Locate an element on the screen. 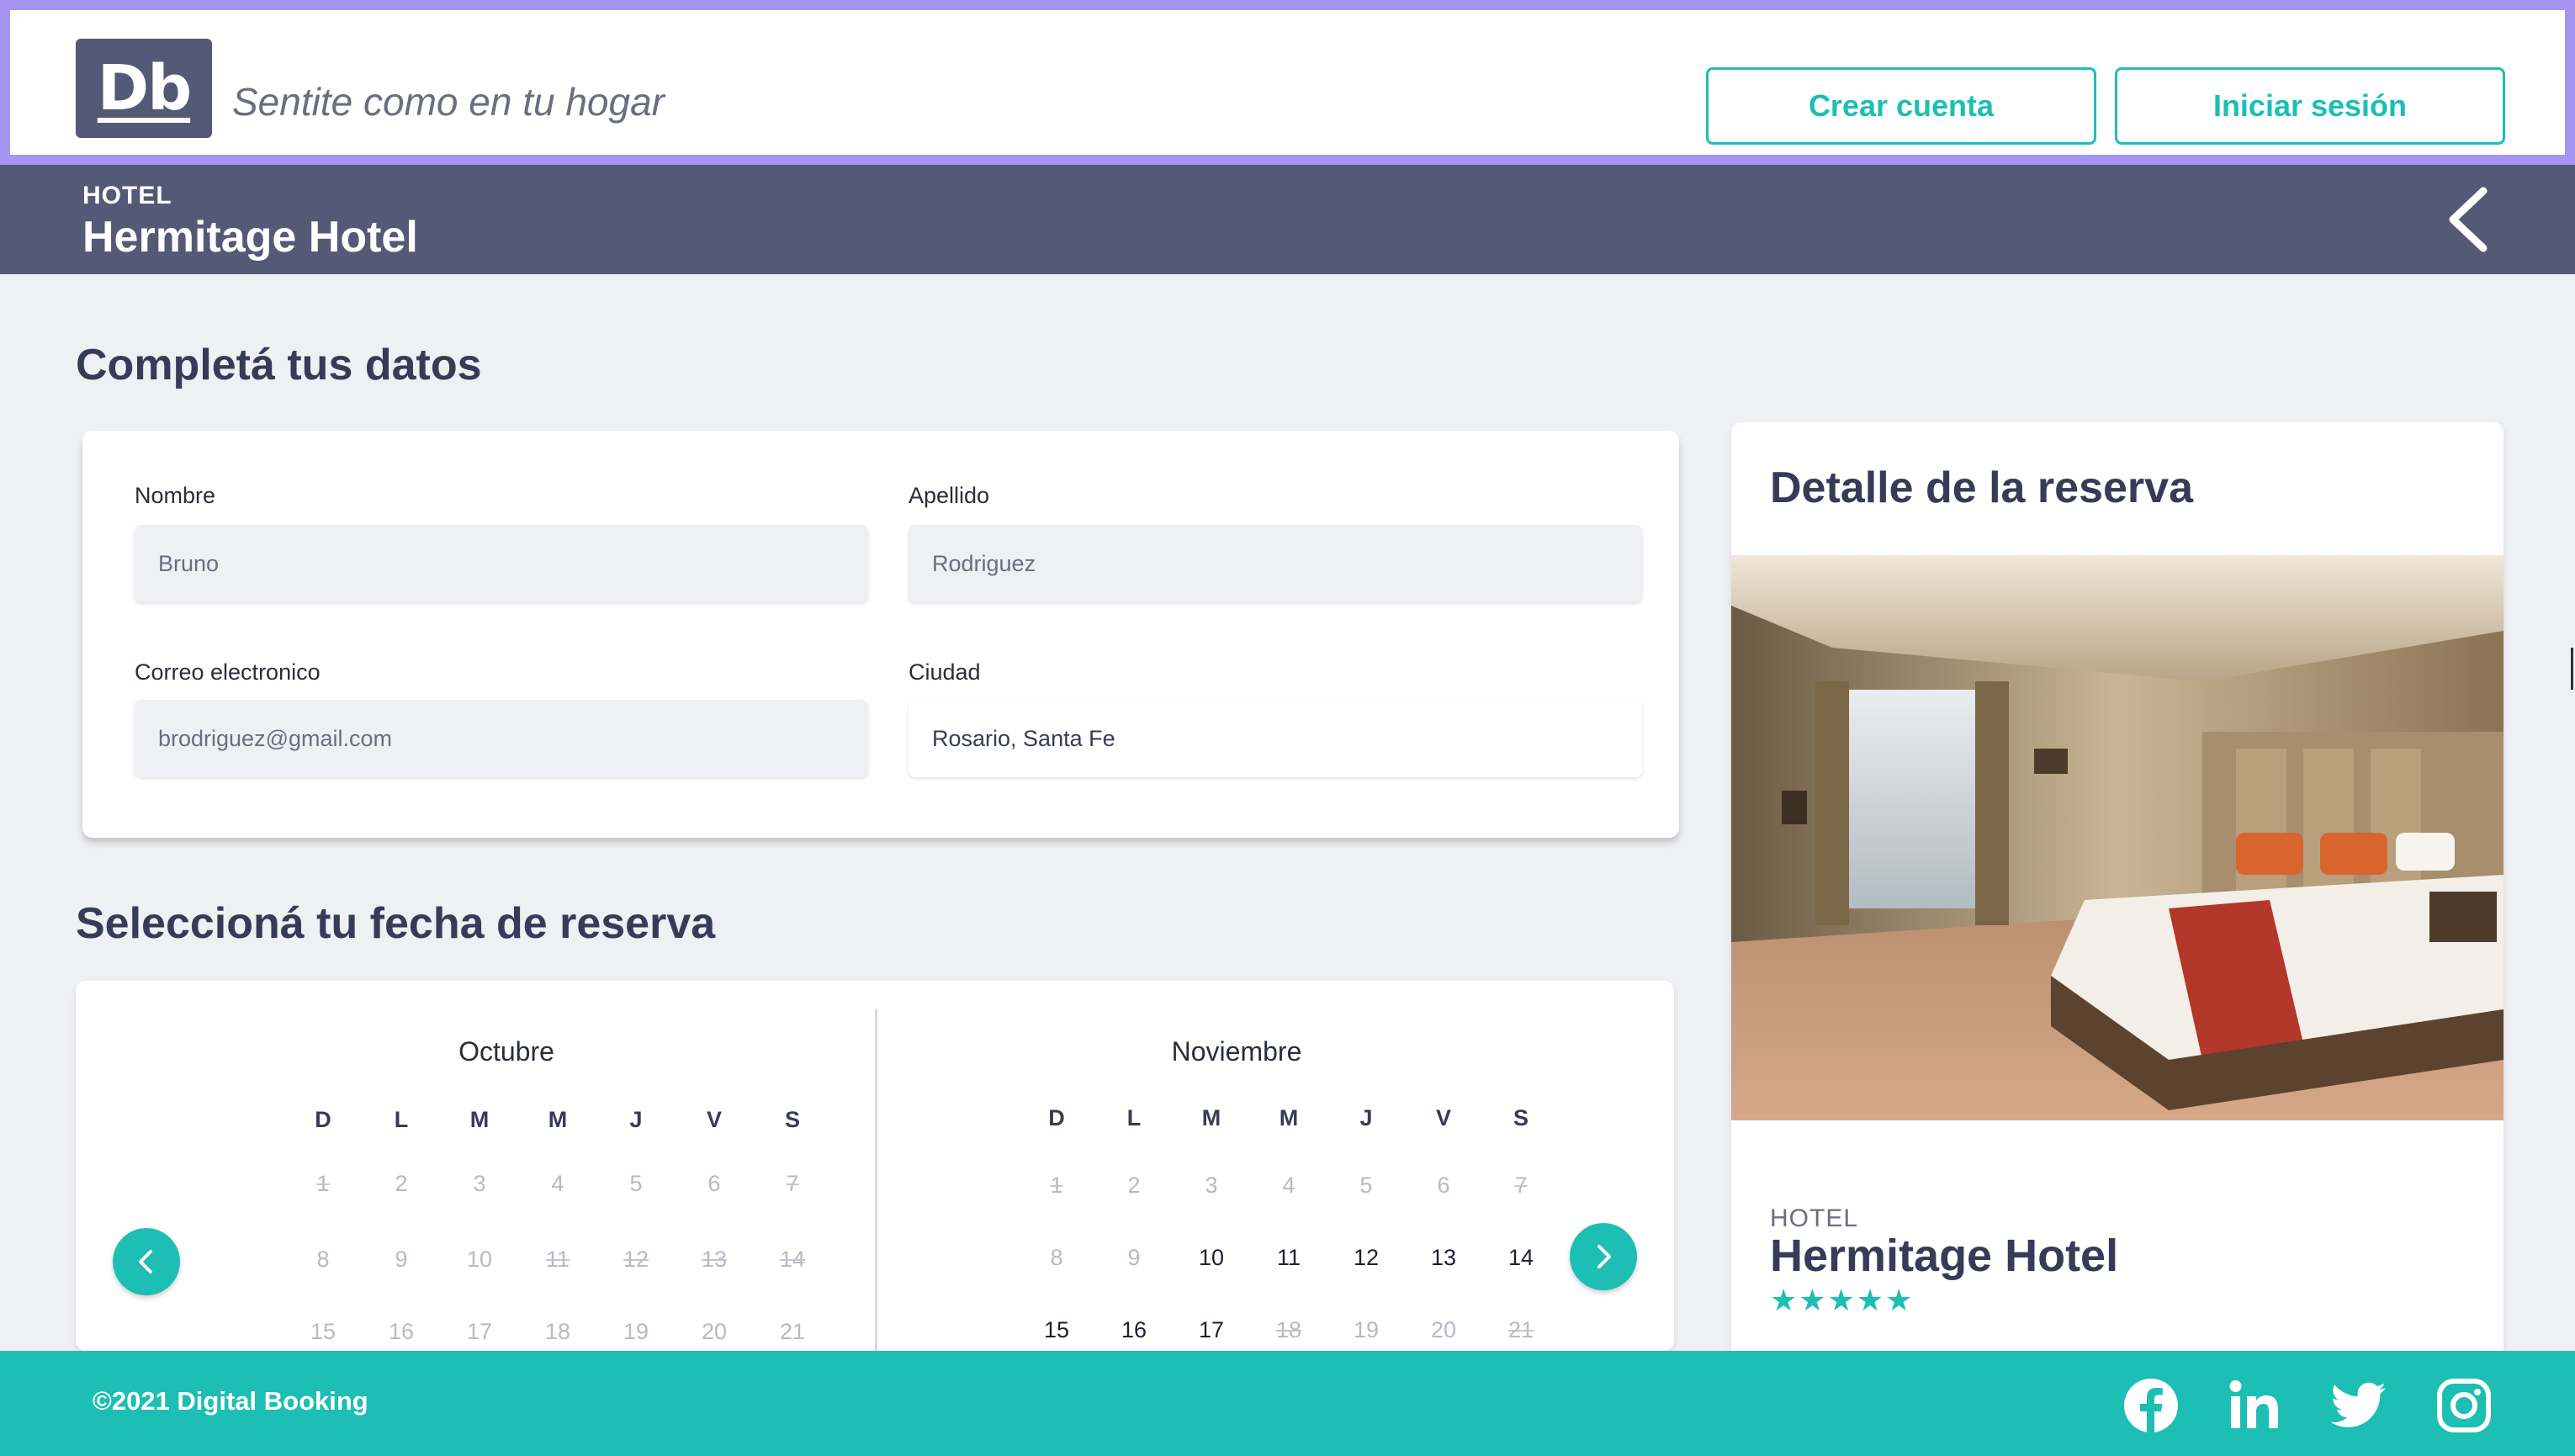  calendar-day-october: 12 is located at coordinates (636, 1259).